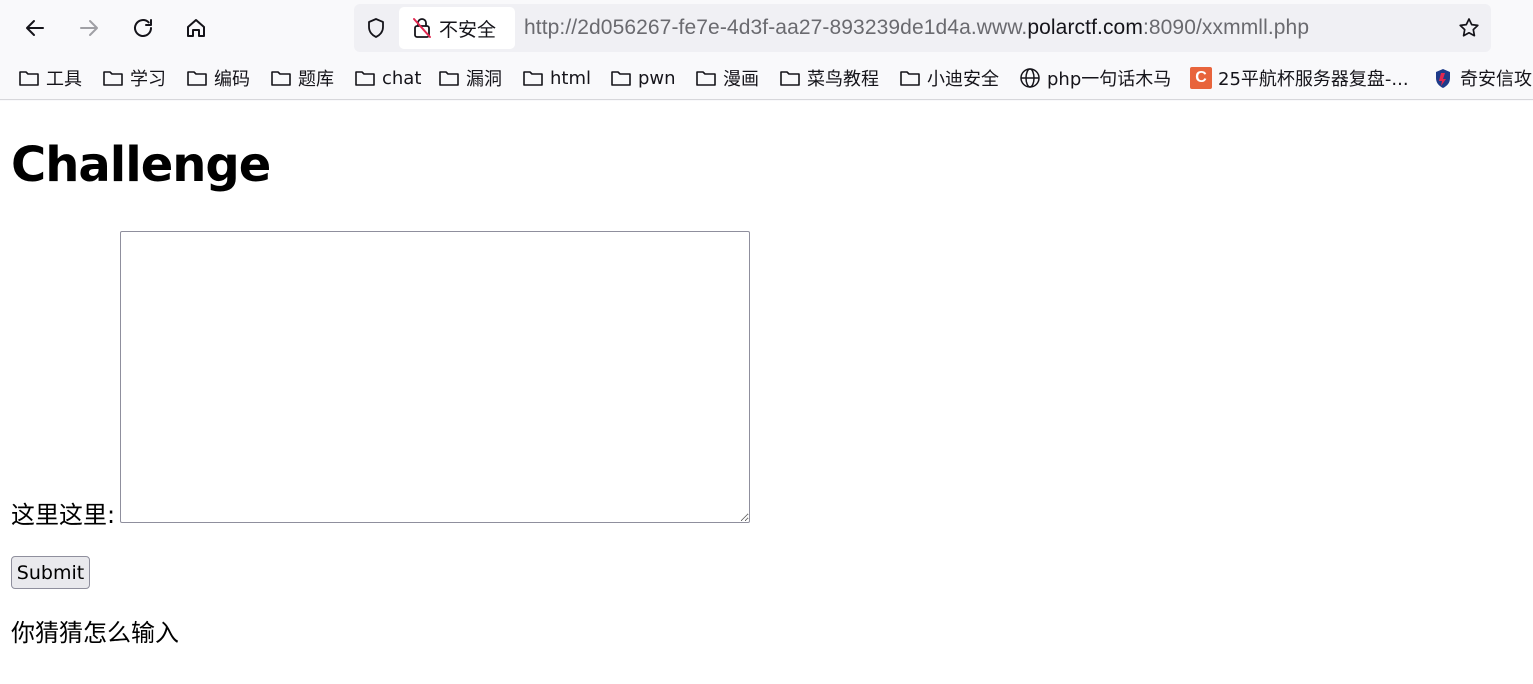 The image size is (1533, 684). Describe the element at coordinates (1496, 79) in the screenshot. I see `bookmark-label: 奇安信攻` at that location.